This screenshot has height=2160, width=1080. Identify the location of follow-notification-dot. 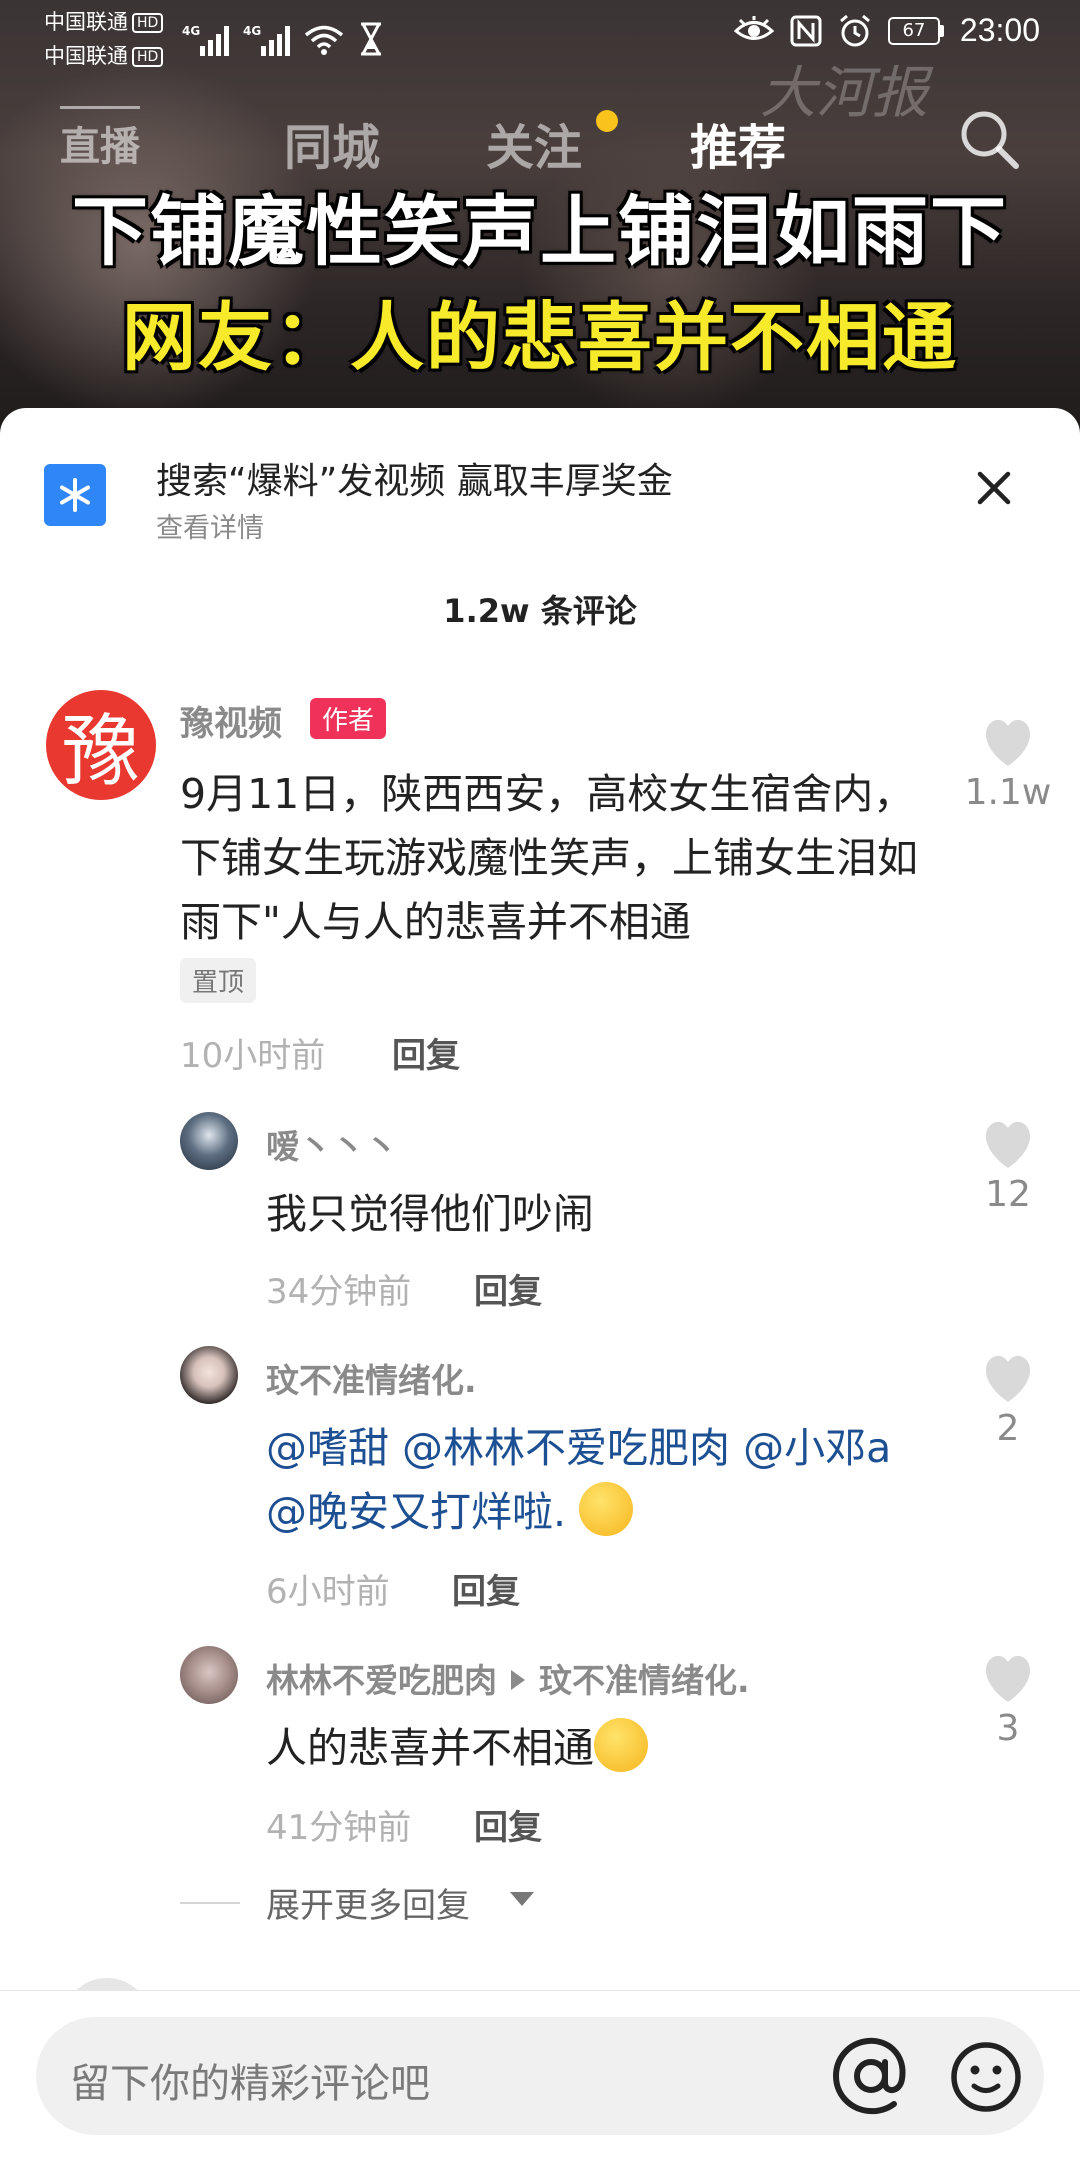
(607, 121).